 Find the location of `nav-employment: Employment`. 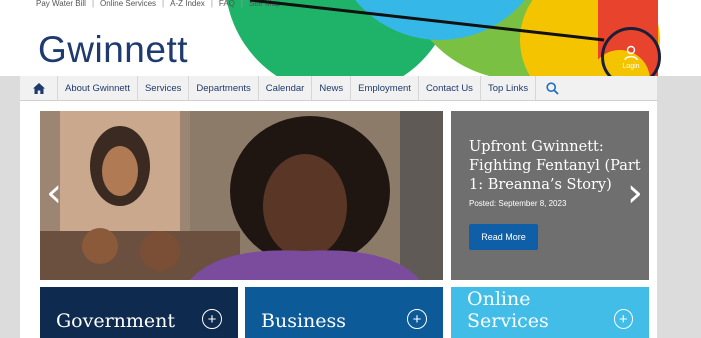

nav-employment: Employment is located at coordinates (385, 88).